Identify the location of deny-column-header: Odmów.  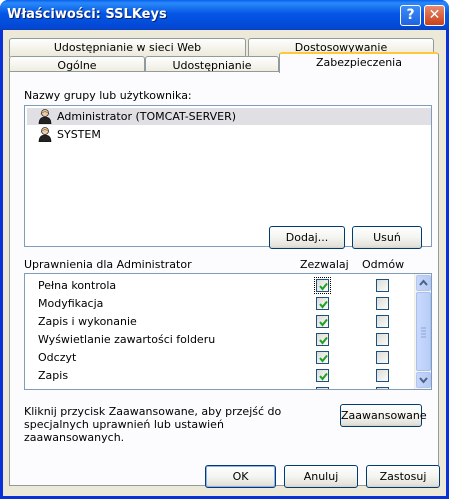
(383, 264).